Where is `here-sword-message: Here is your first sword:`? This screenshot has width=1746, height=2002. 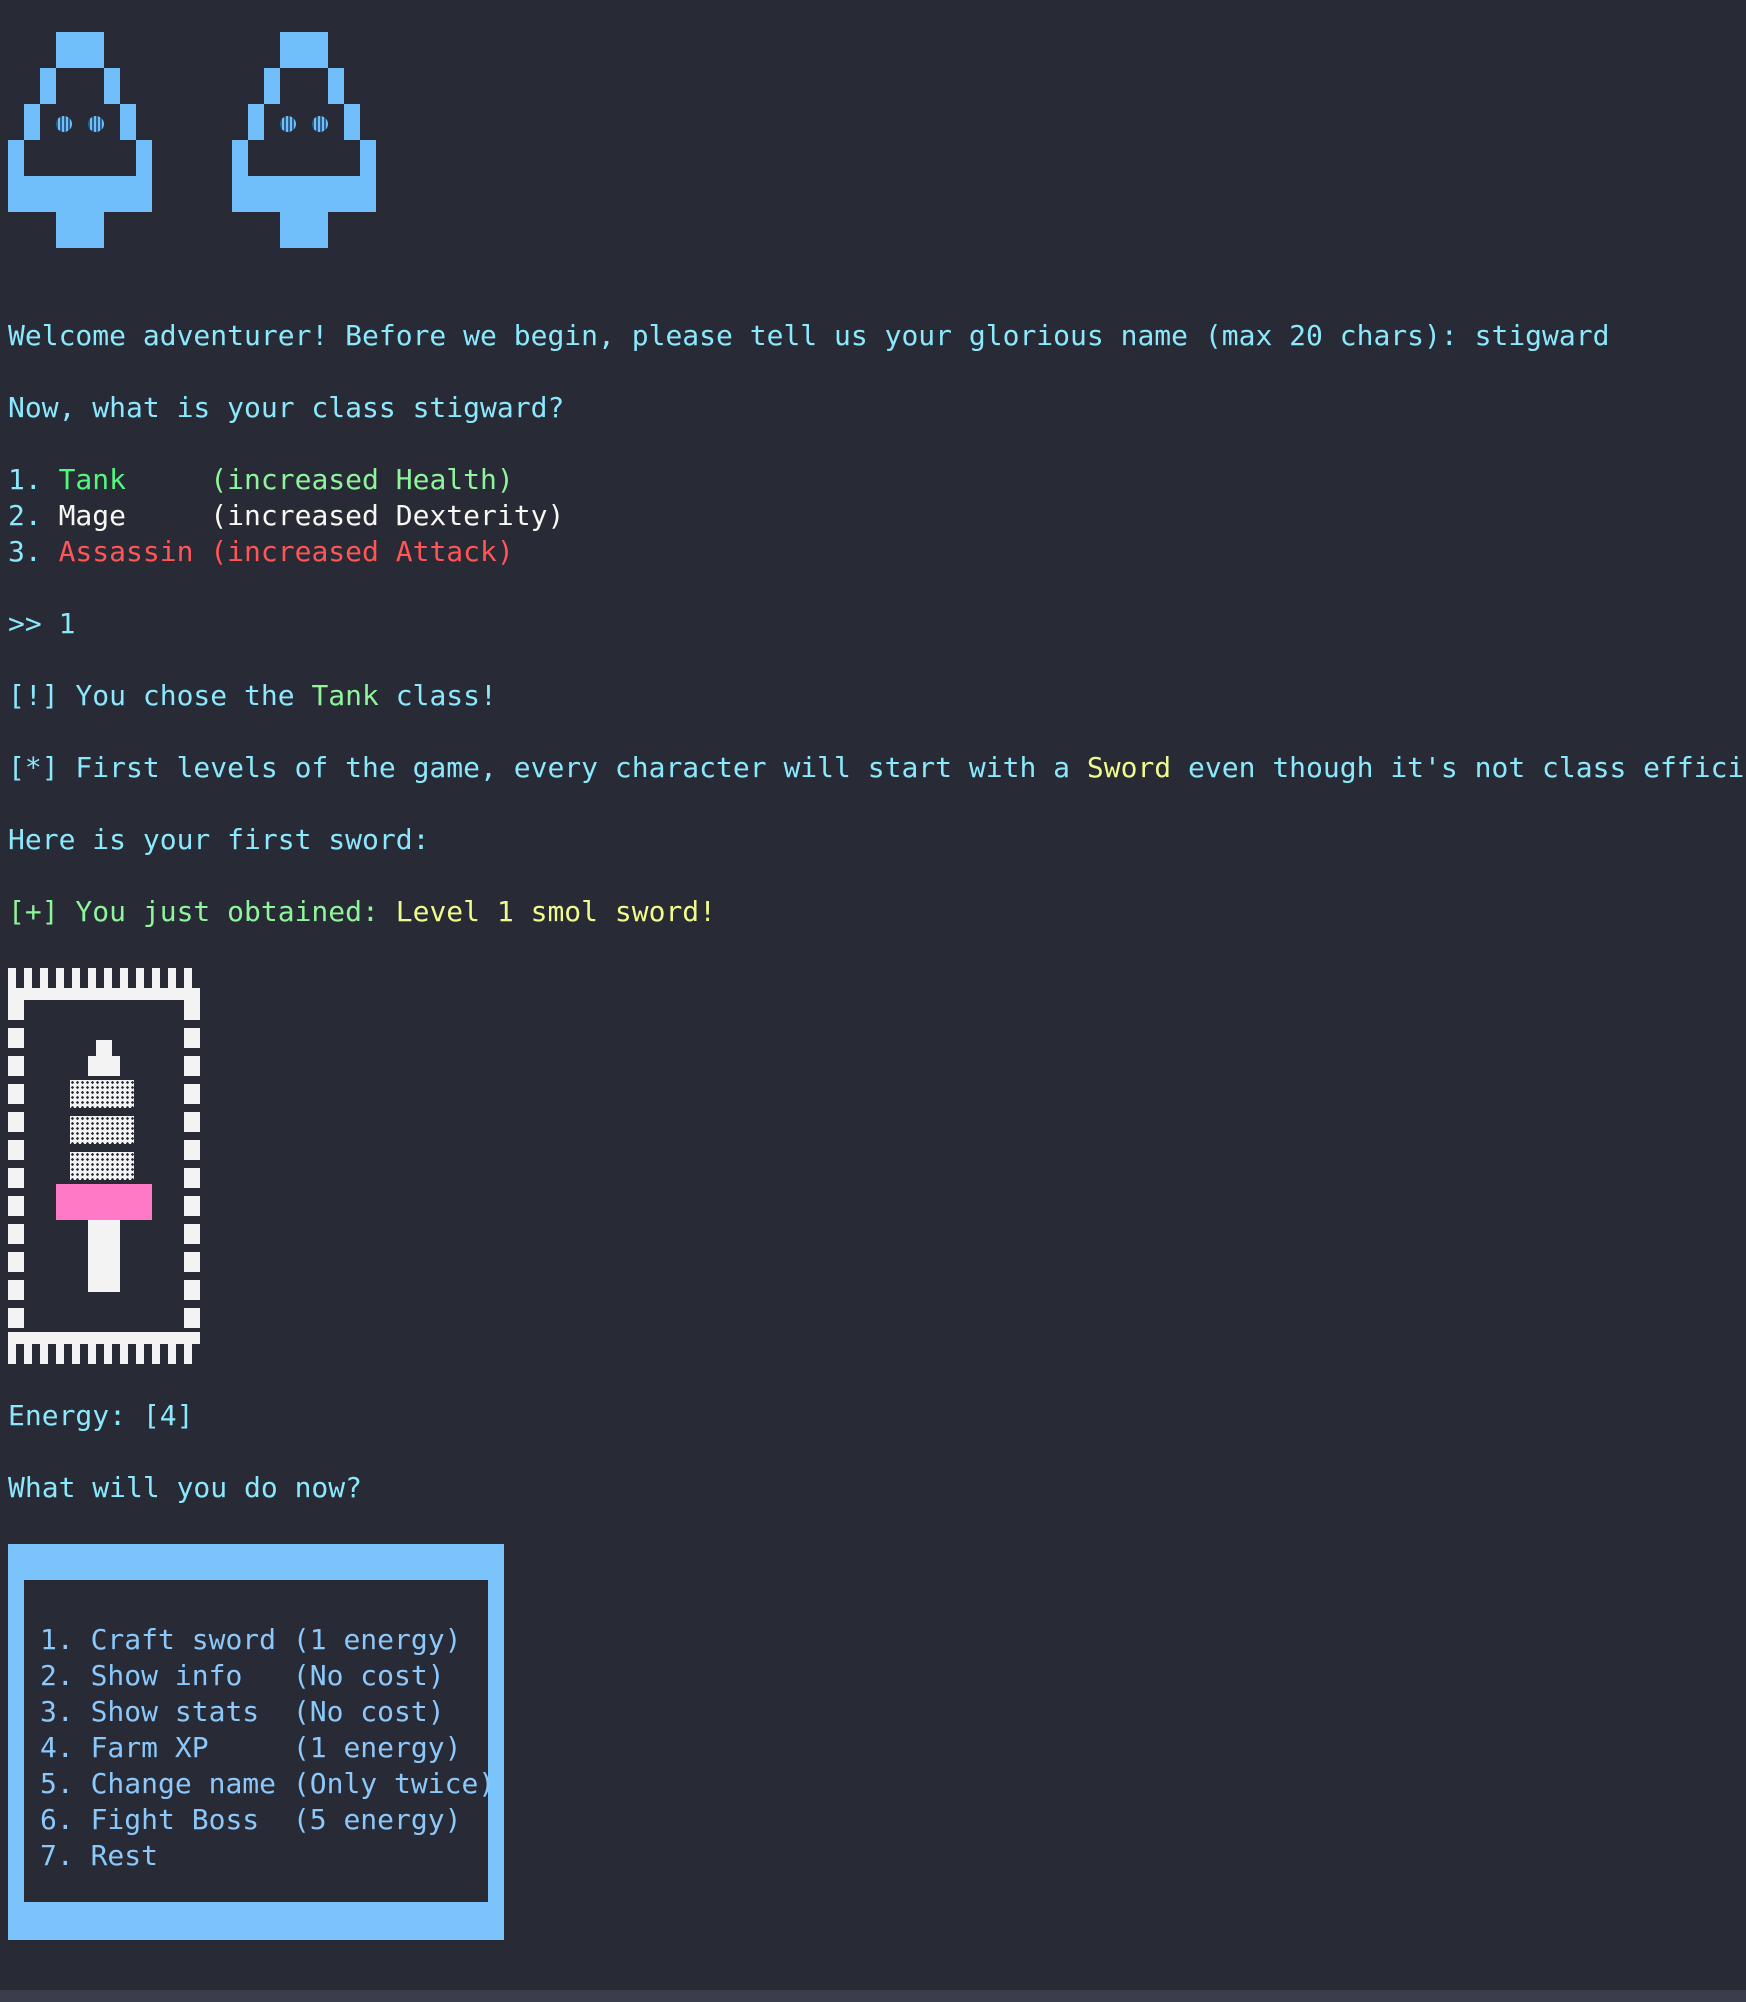
here-sword-message: Here is your first sword: is located at coordinates (219, 839).